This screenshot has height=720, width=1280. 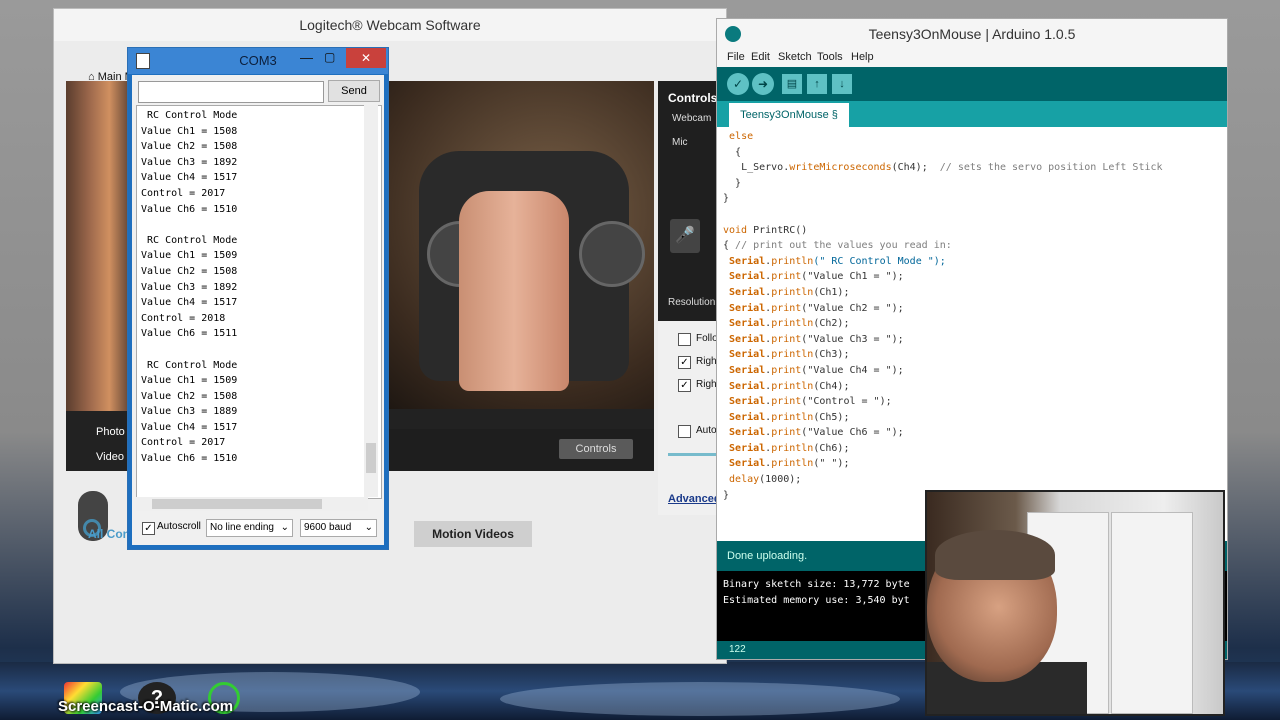 What do you see at coordinates (183, 318) in the screenshot?
I see `serial-line: Control = 2018` at bounding box center [183, 318].